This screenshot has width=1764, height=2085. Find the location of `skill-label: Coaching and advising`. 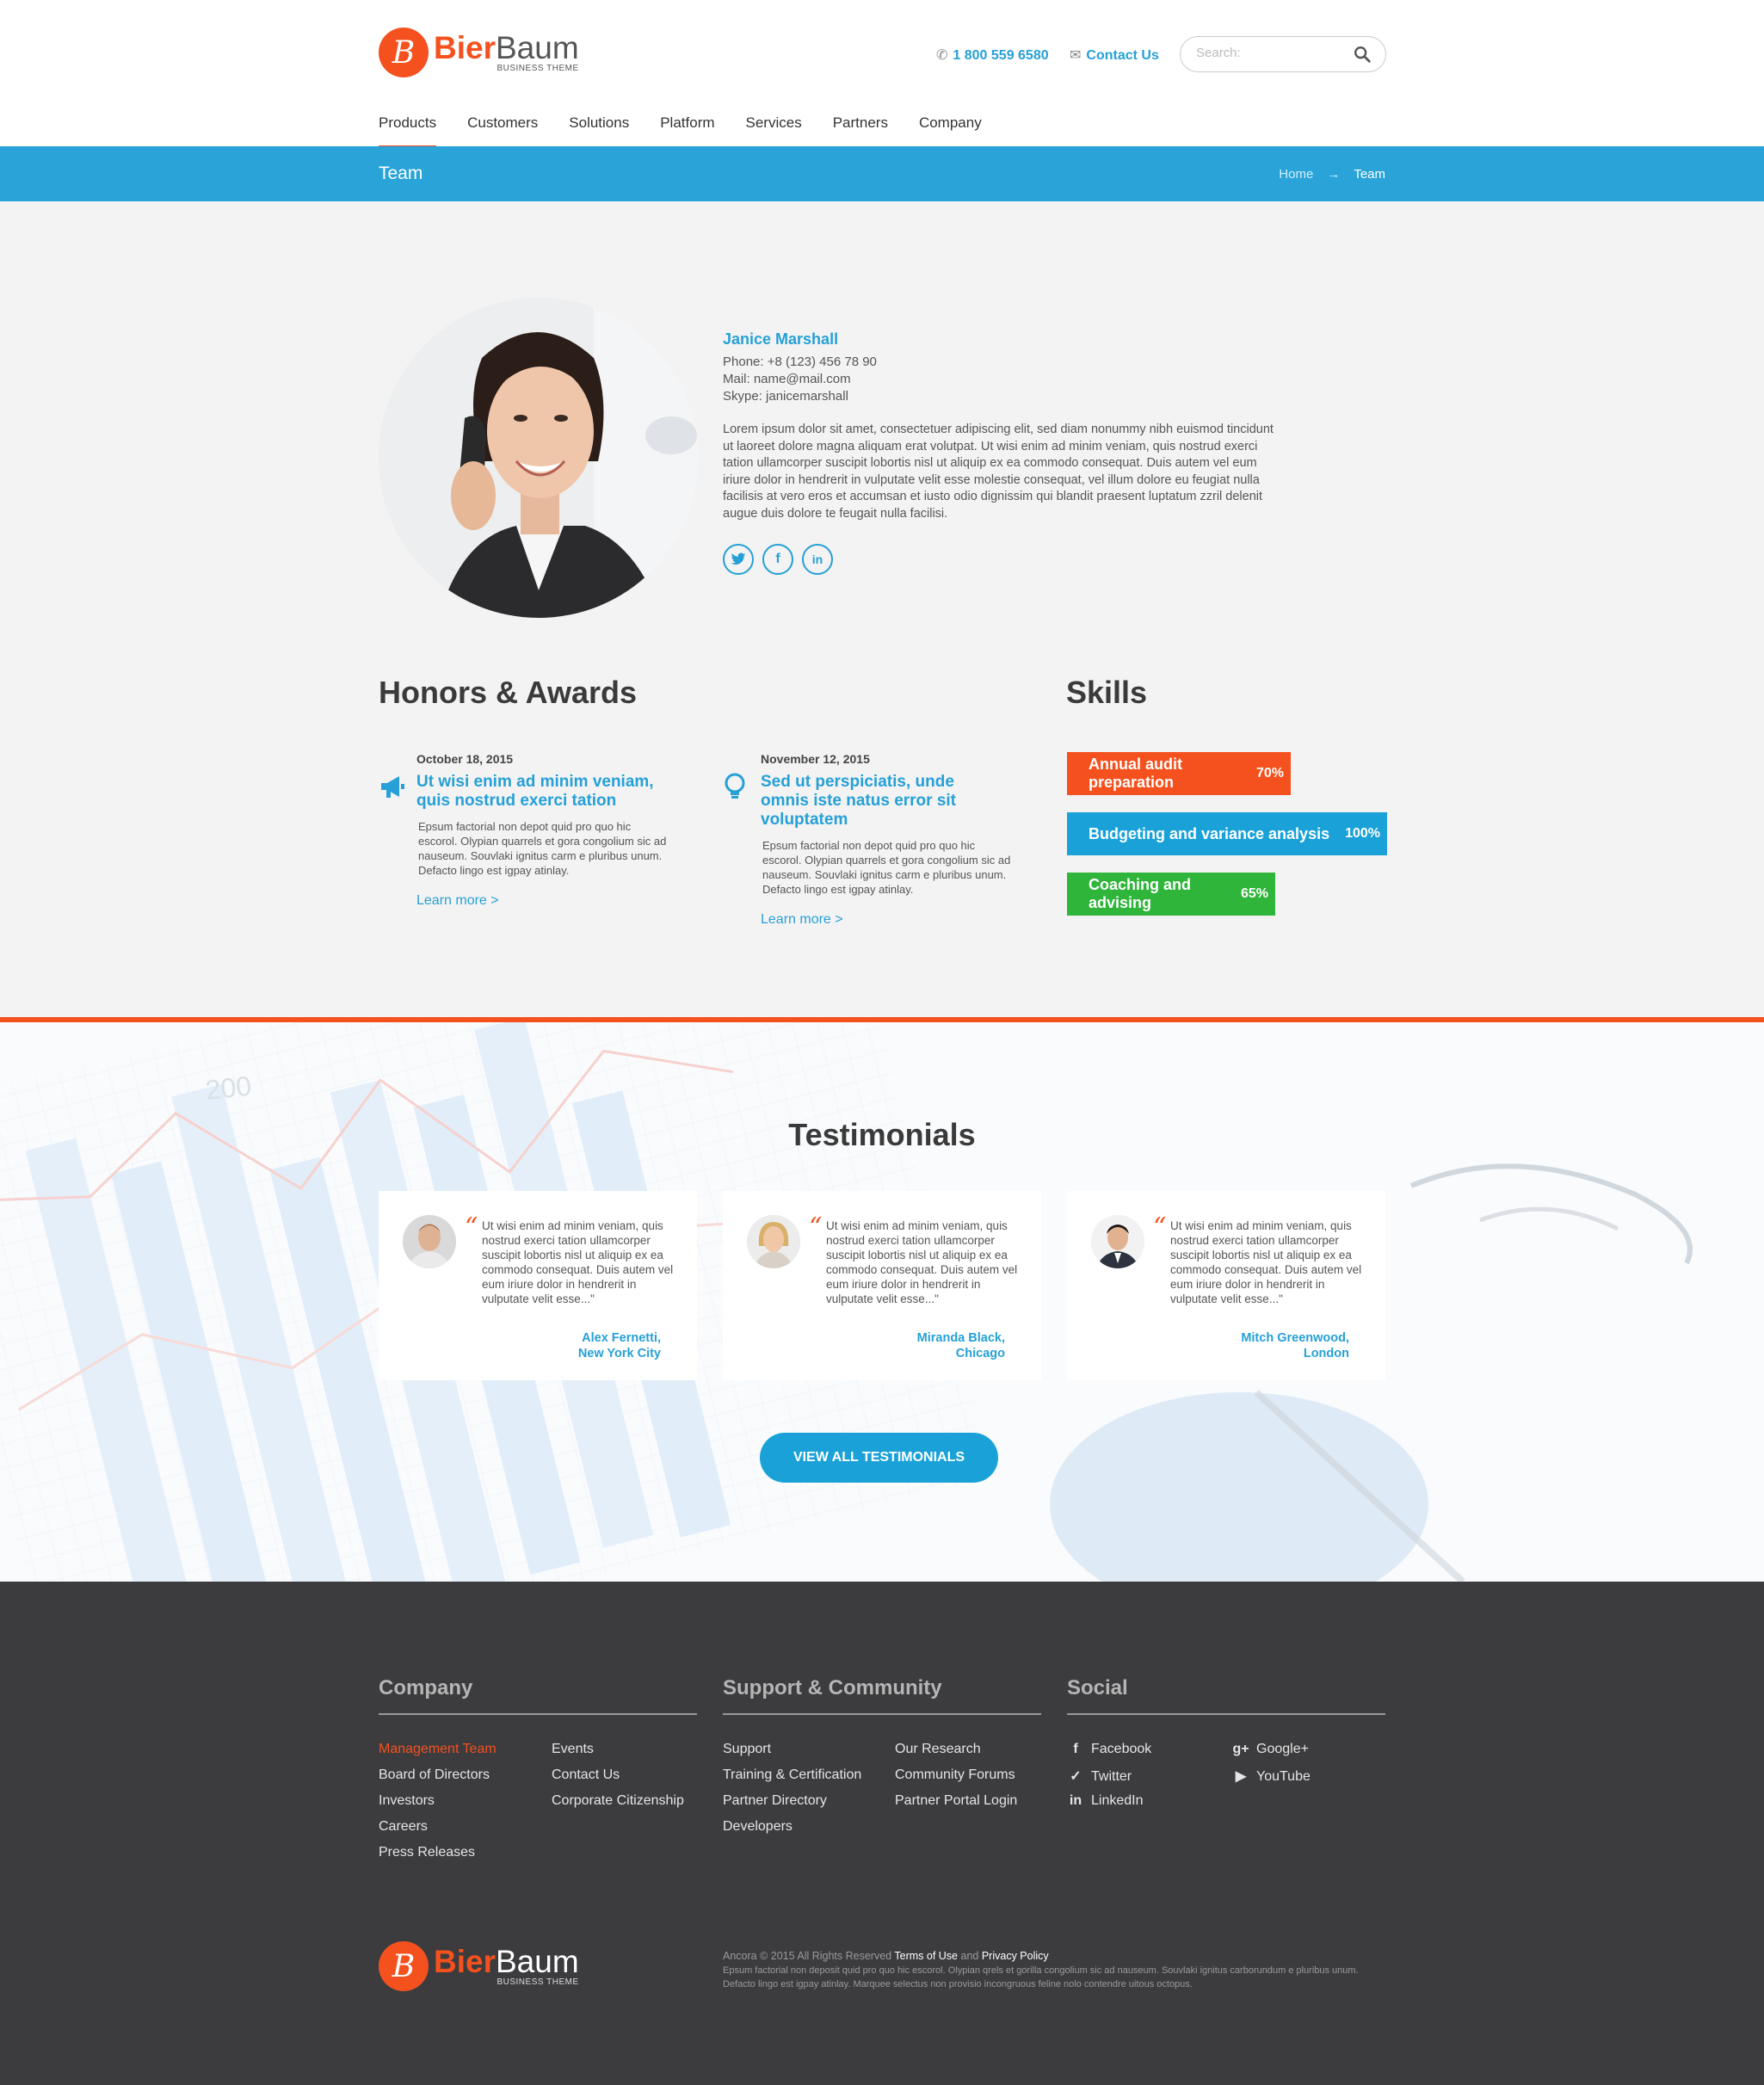

skill-label: Coaching and advising is located at coordinates (1140, 894).